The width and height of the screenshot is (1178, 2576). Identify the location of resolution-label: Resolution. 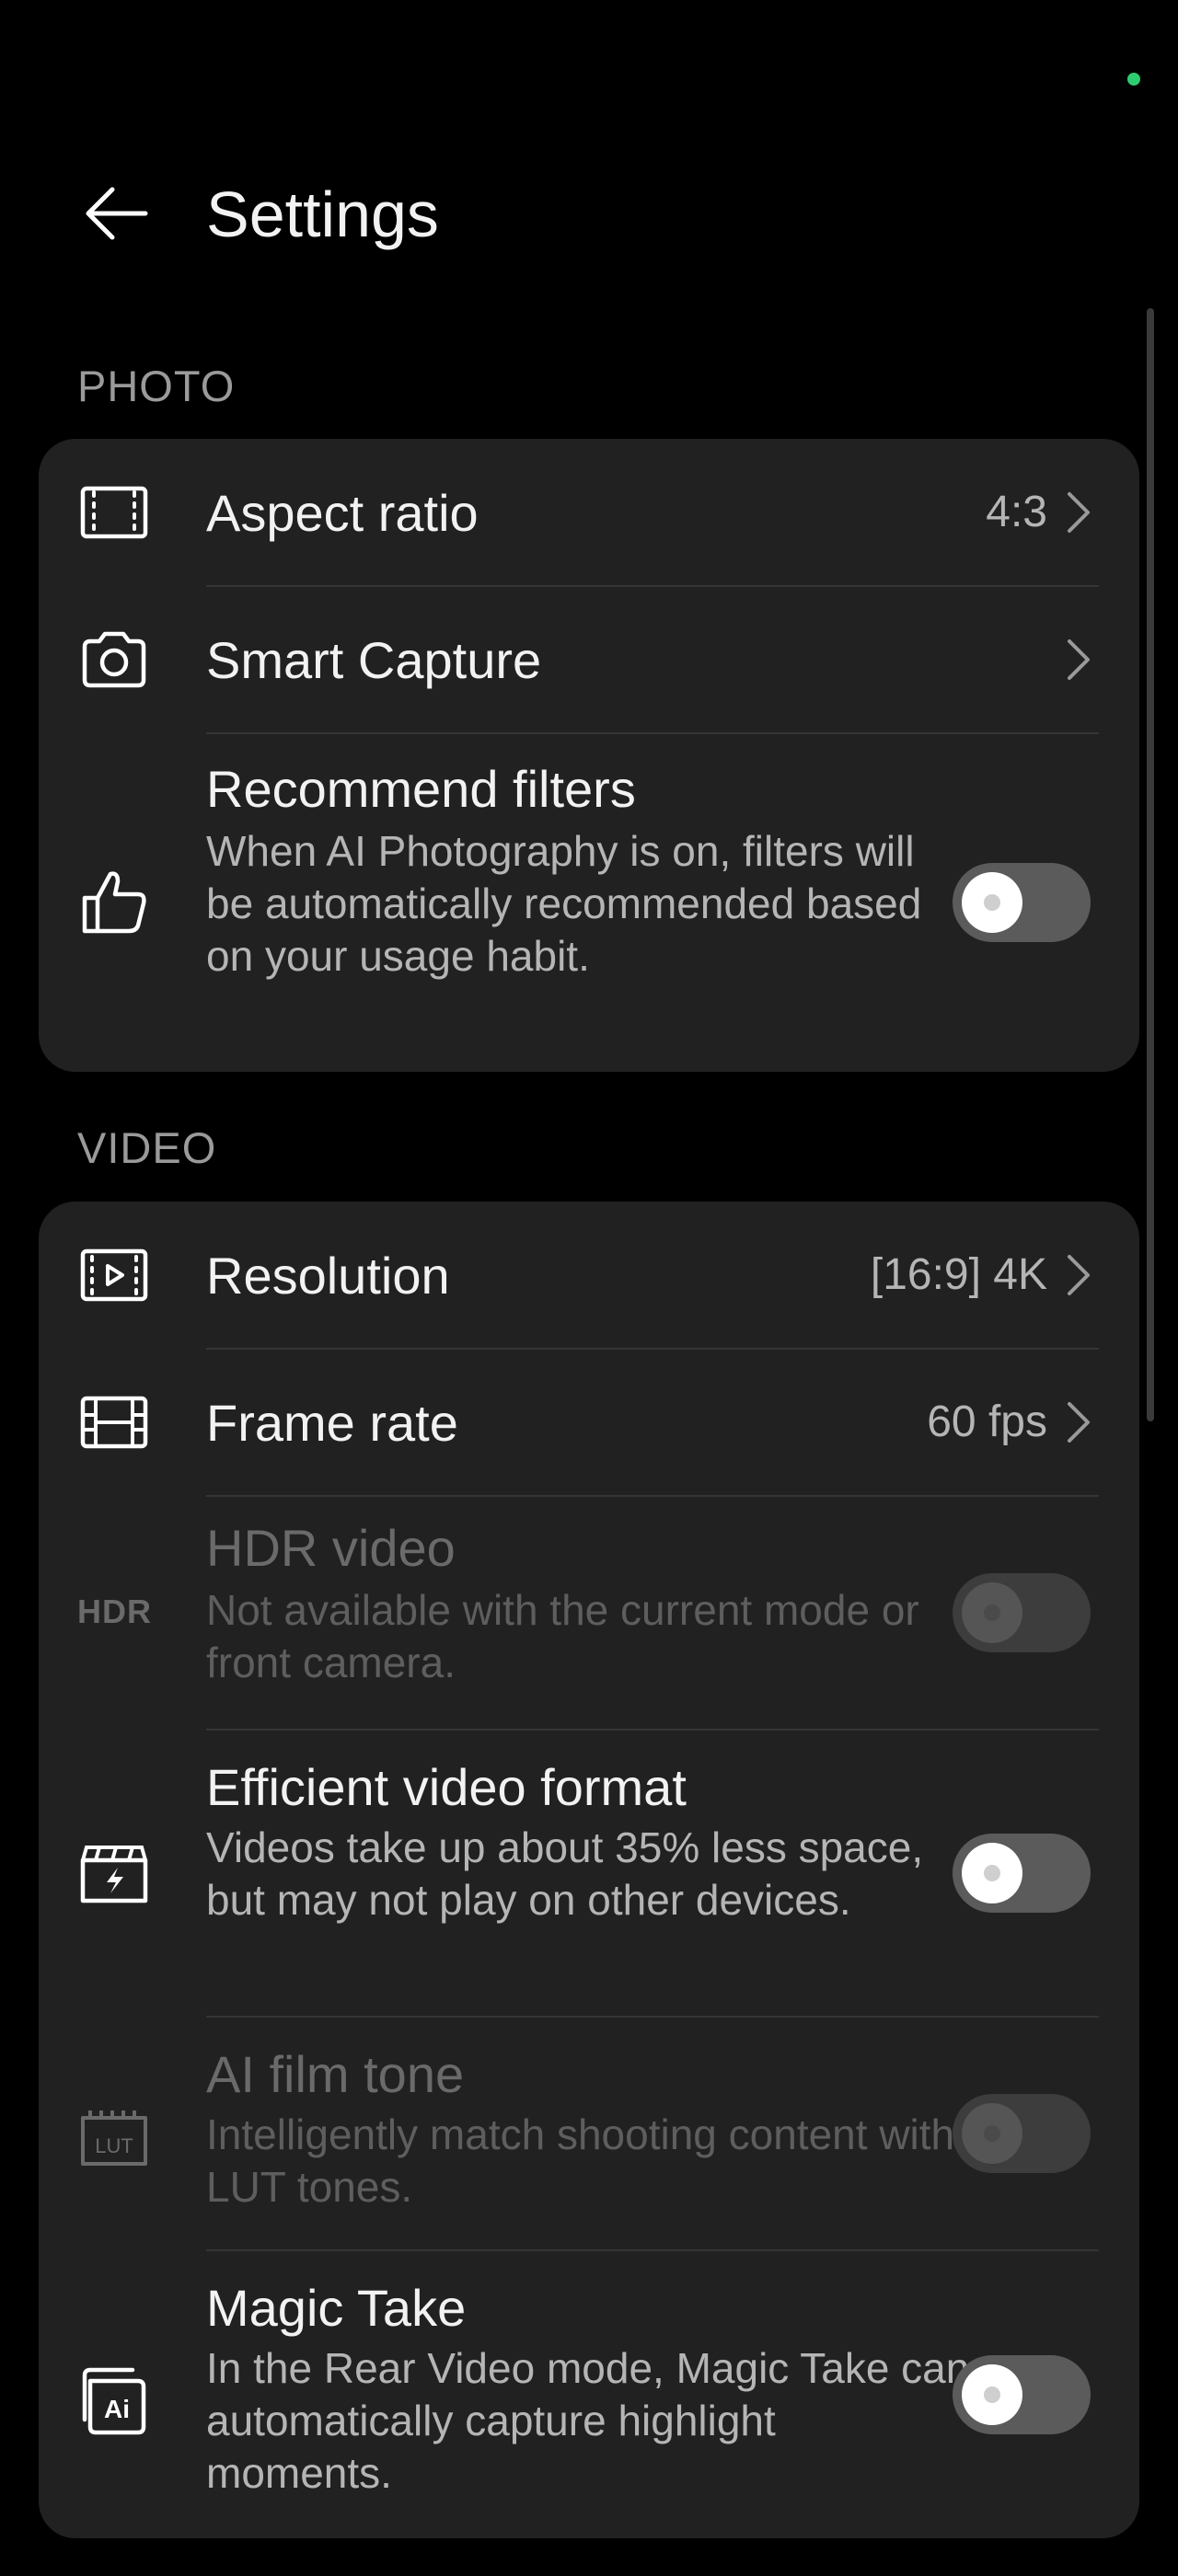
(328, 1276).